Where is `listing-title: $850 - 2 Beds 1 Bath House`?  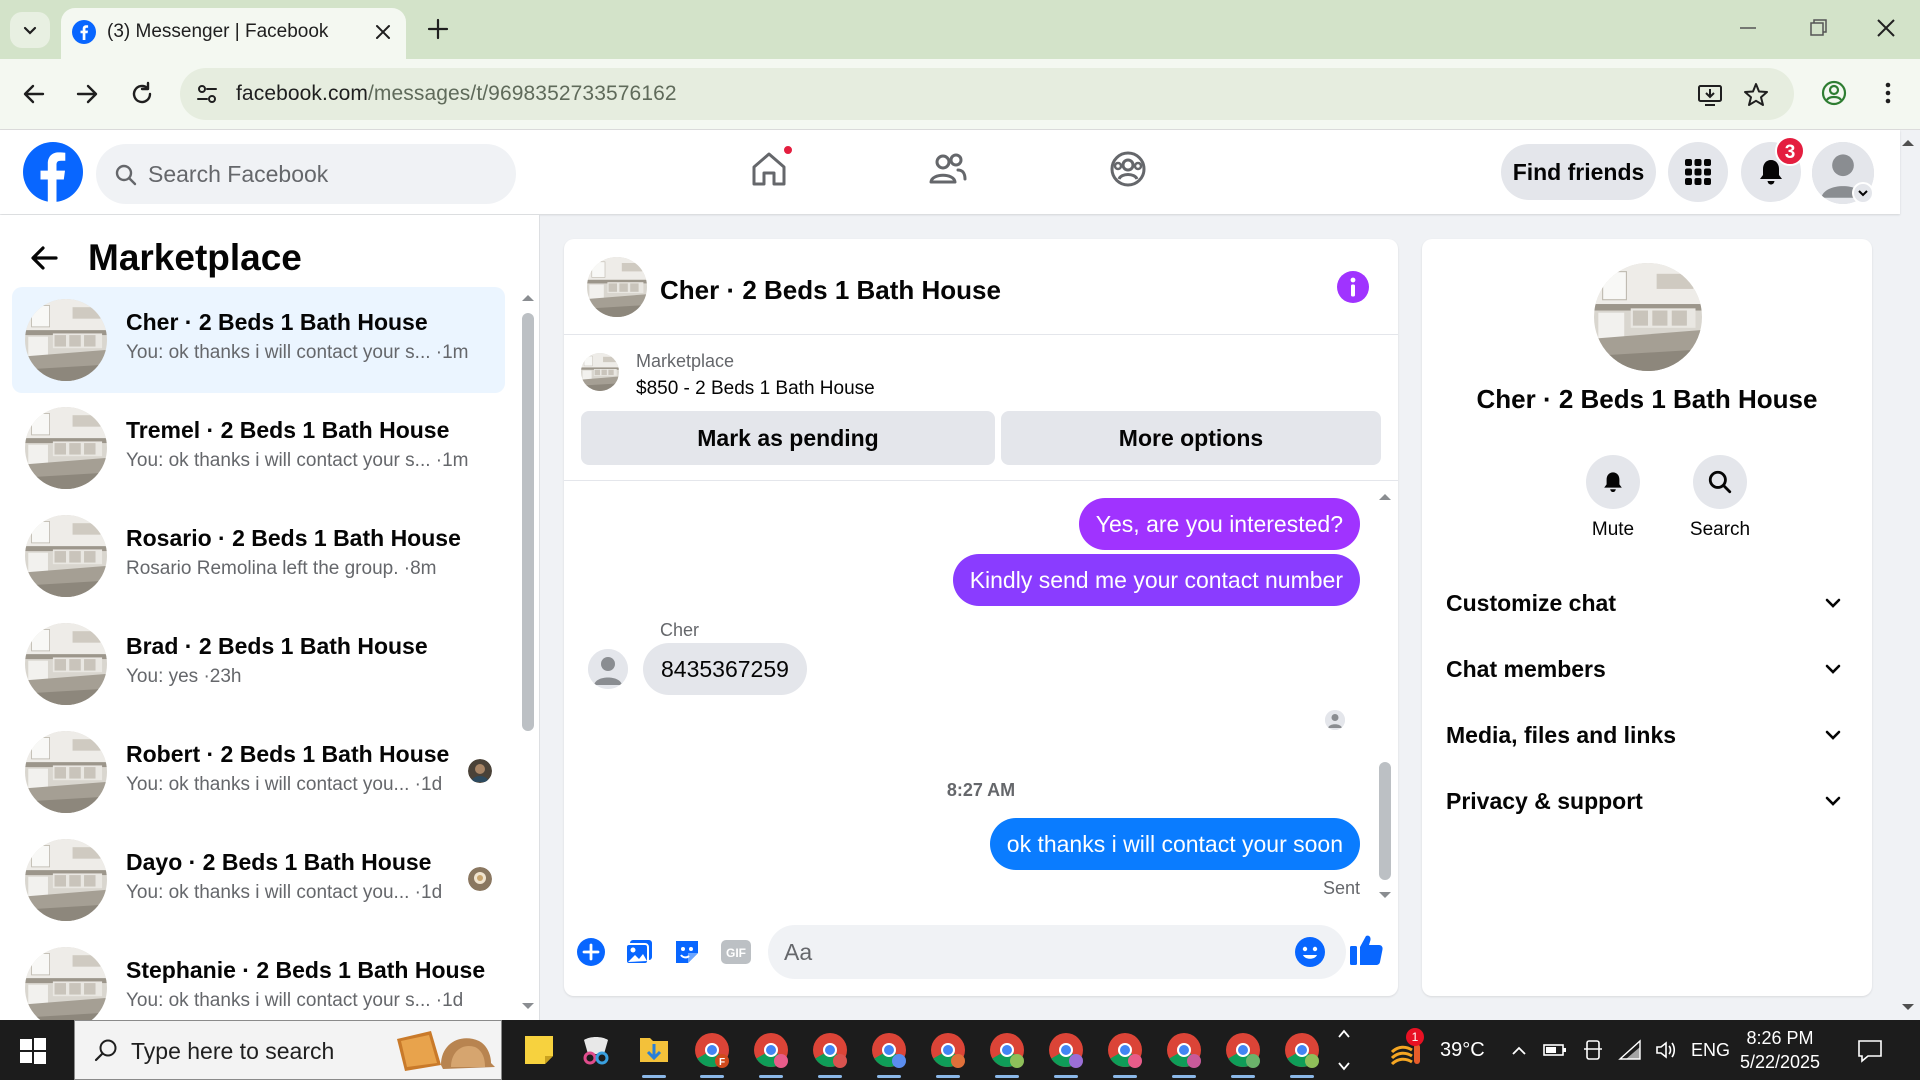
listing-title: $850 - 2 Beds 1 Bath House is located at coordinates (755, 389).